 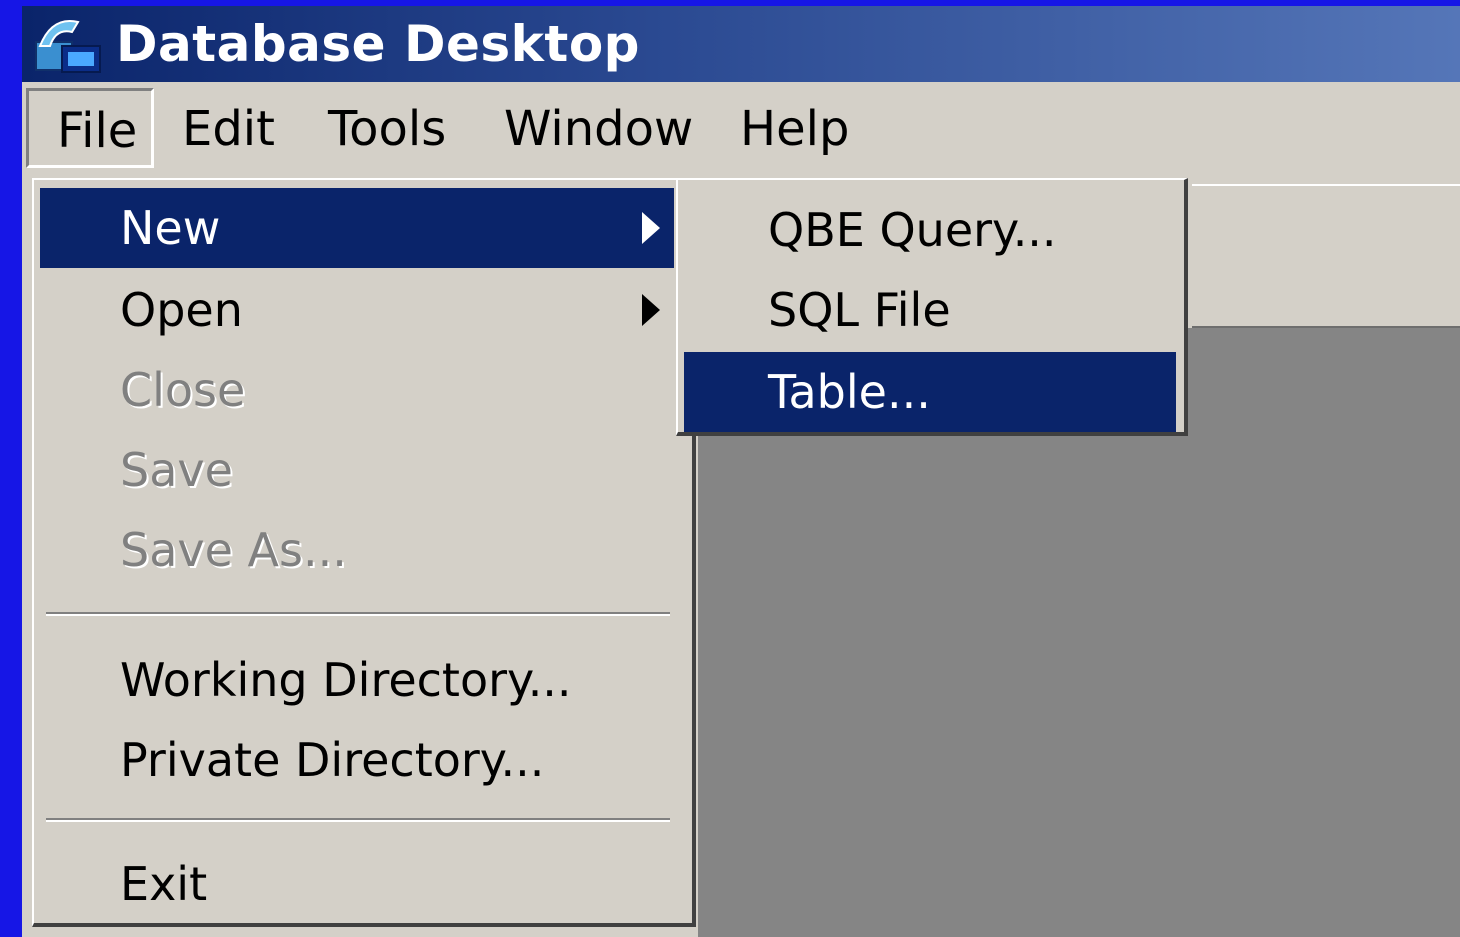 I want to click on menu-item-label: Save, so click(x=176, y=470).